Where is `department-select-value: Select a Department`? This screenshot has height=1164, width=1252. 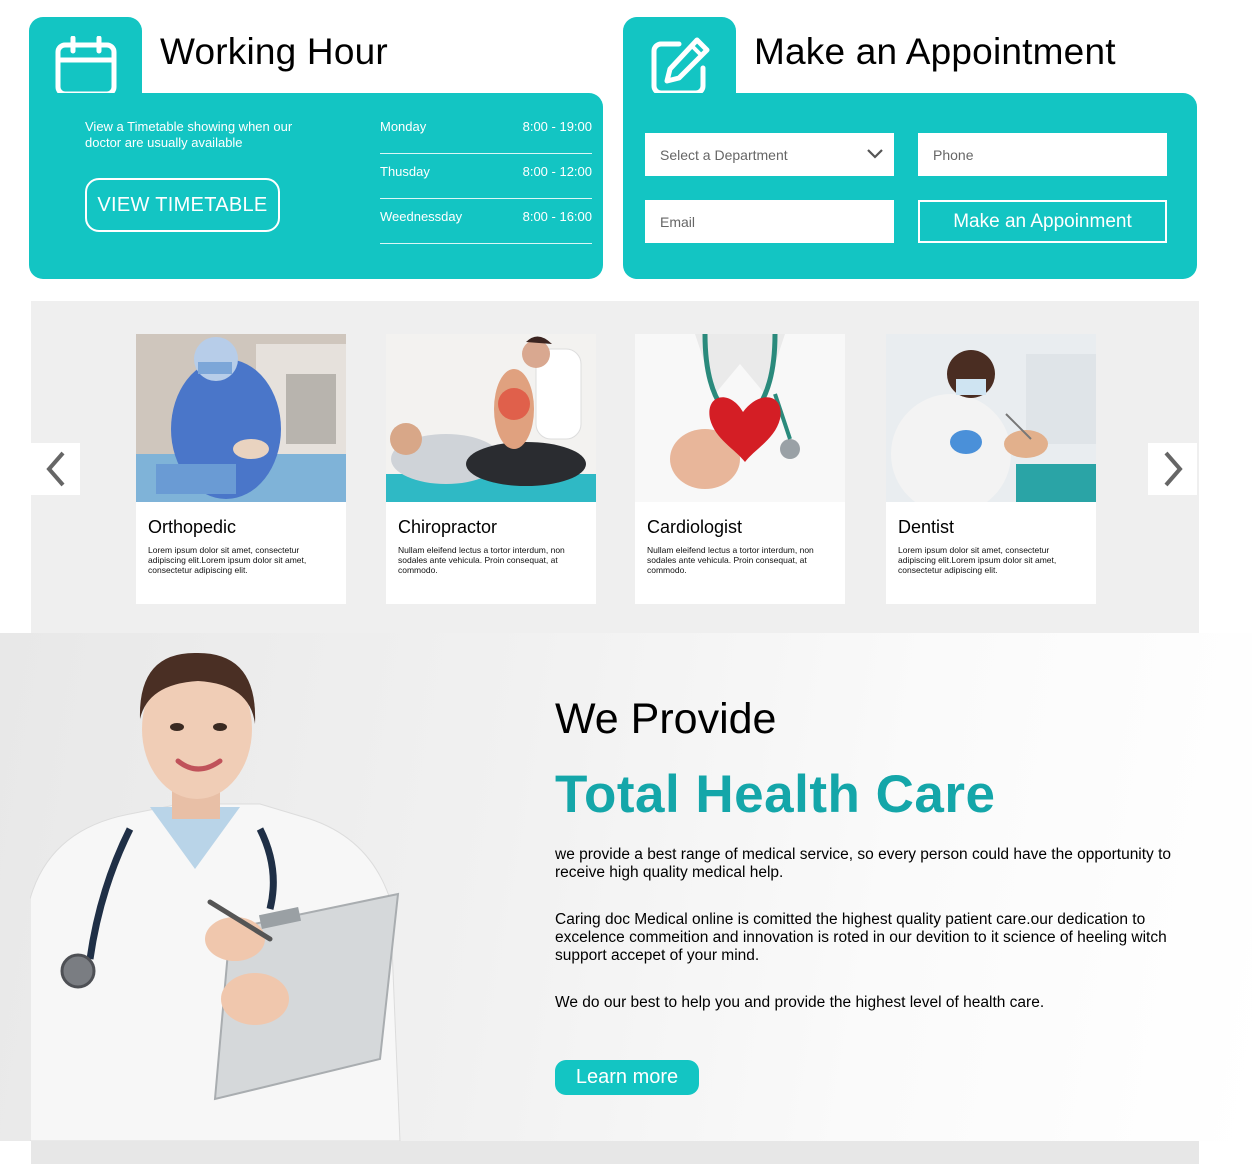 department-select-value: Select a Department is located at coordinates (724, 154).